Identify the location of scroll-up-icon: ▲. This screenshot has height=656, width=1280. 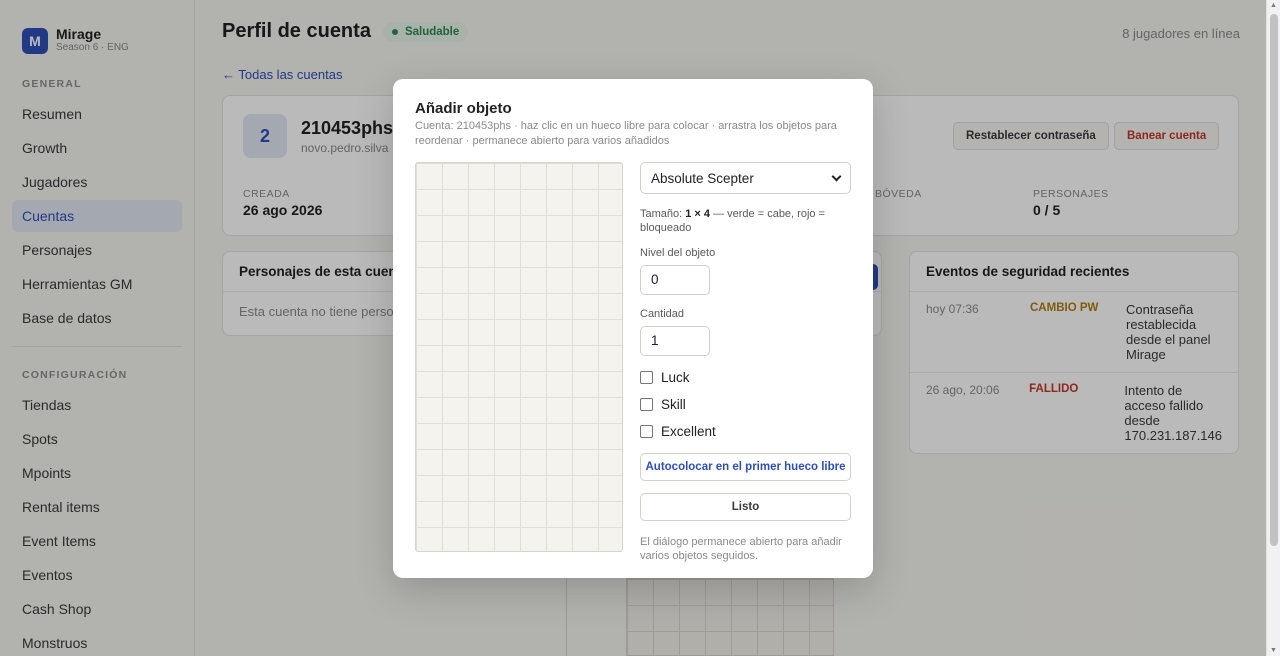
(1273, 5).